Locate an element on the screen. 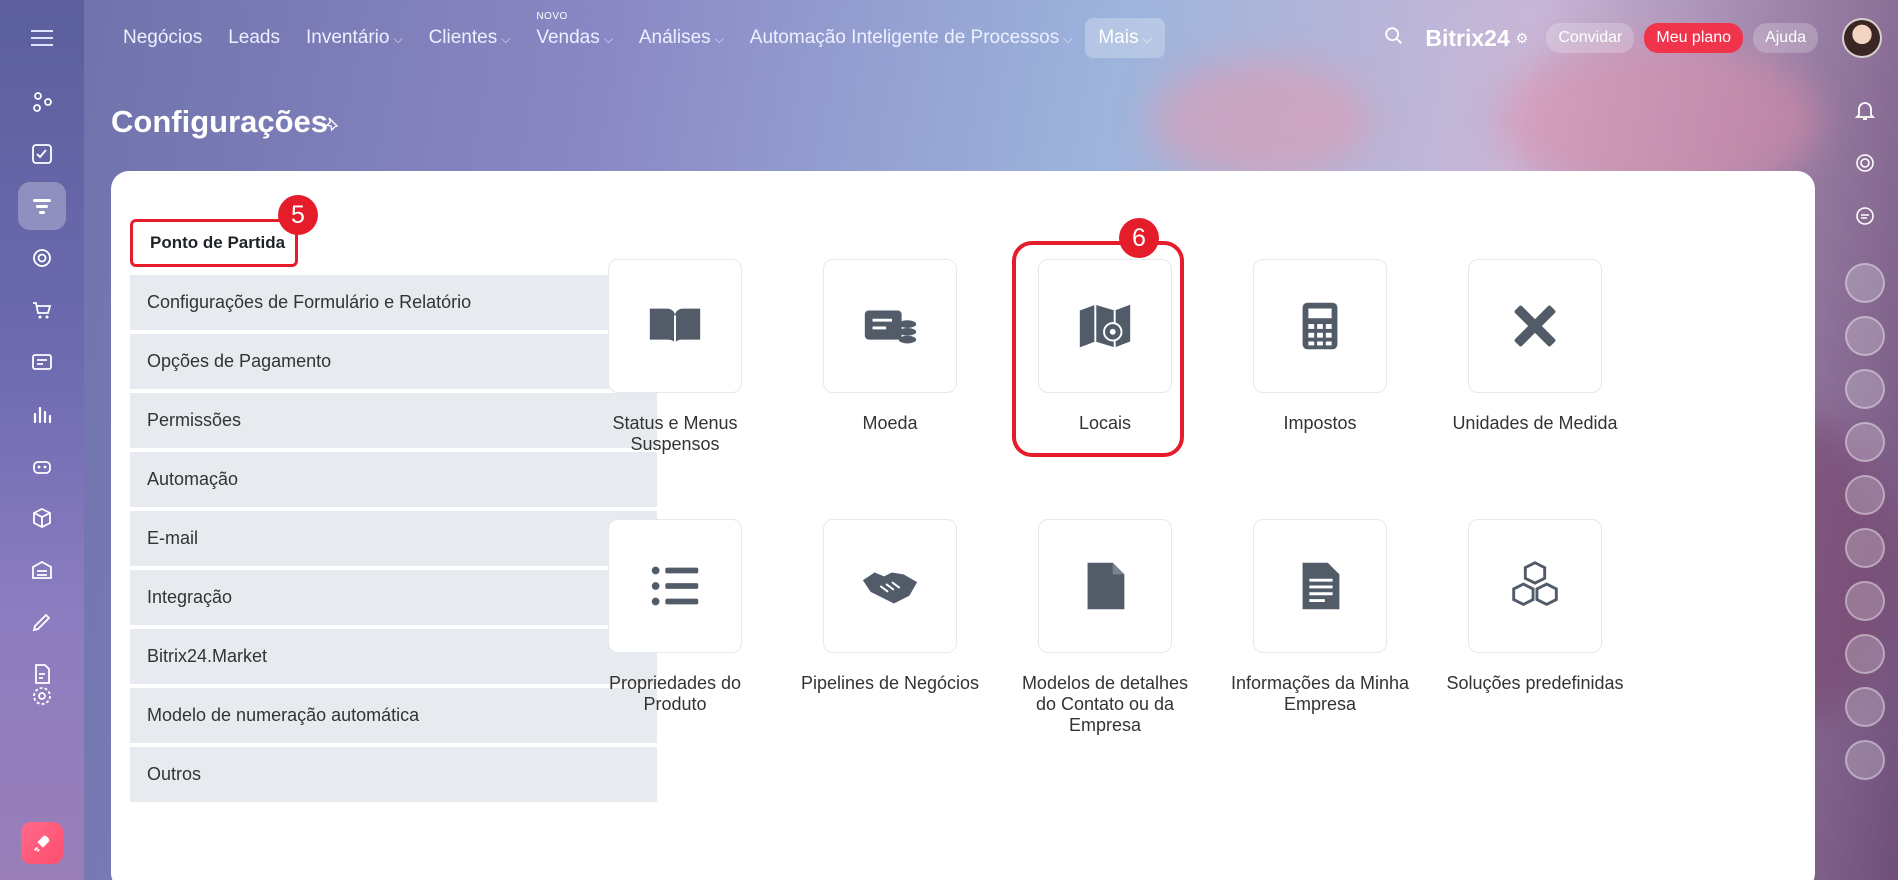 This screenshot has height=880, width=1898. sliders-icon: ⚙ is located at coordinates (1522, 38).